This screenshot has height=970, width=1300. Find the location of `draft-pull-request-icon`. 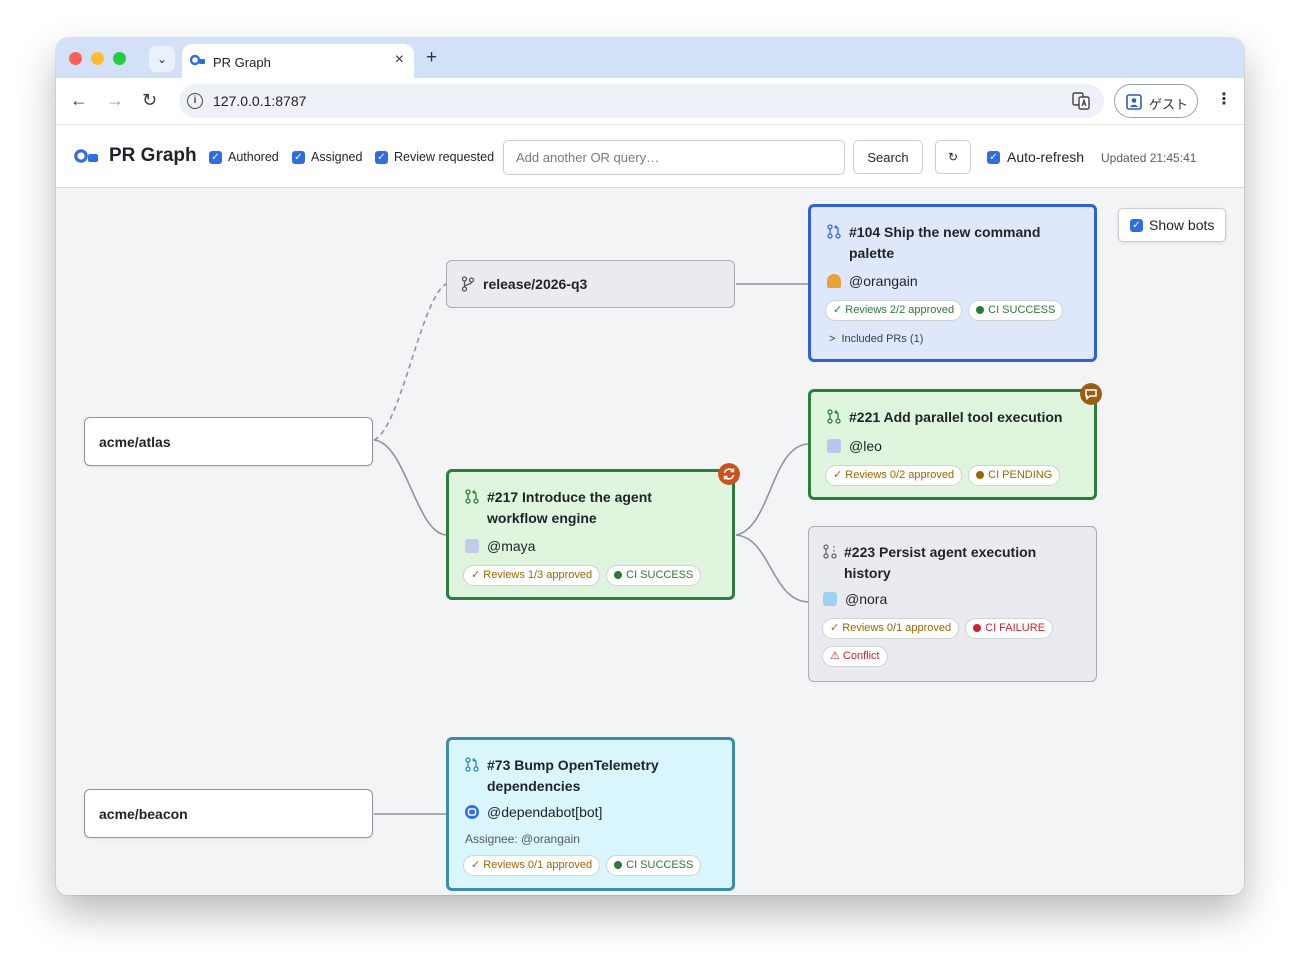

draft-pull-request-icon is located at coordinates (830, 551).